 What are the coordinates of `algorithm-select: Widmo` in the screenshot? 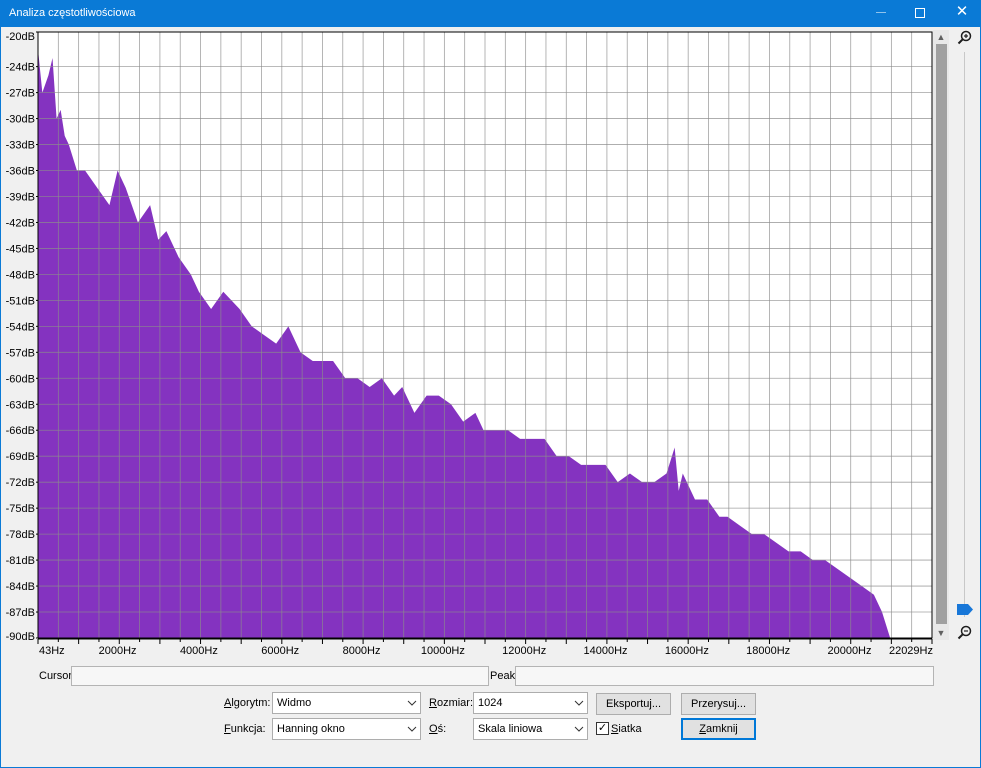 It's located at (346, 703).